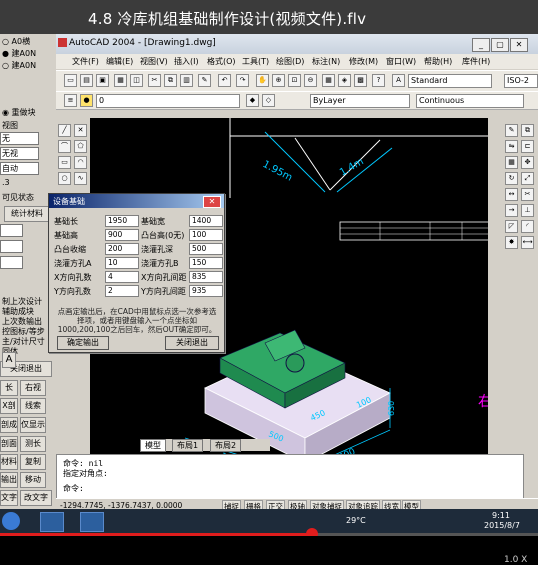  Describe the element at coordinates (278, 80) in the screenshot. I see `zoom-realtime-icon: ⊕` at that location.